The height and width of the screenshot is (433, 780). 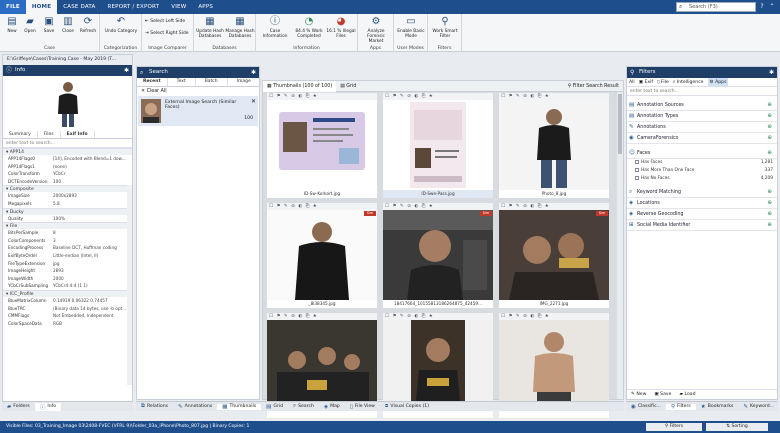 I want to click on tab-summary: Summary, so click(x=20, y=134).